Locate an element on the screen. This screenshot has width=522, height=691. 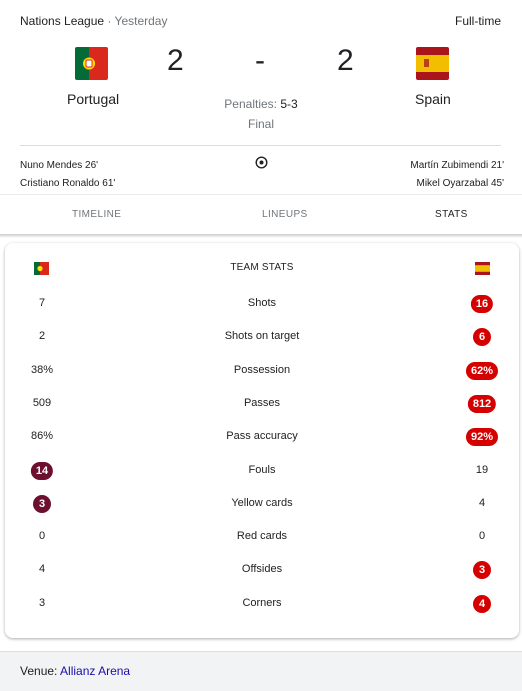
venue-line: Venue: Allianz Arena is located at coordinates (75, 671).